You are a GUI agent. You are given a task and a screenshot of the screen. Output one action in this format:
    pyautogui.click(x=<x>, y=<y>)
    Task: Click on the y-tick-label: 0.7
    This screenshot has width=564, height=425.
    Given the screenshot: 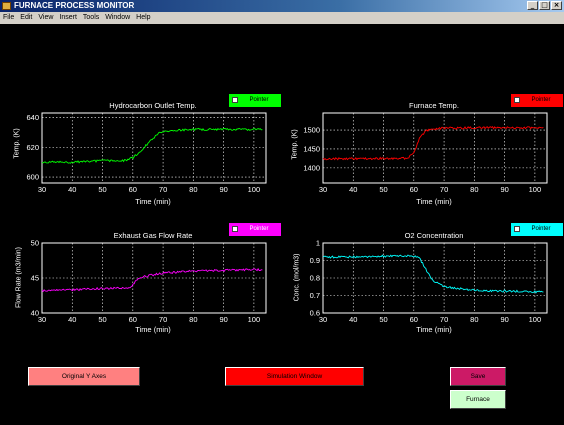 What is the action you would take?
    pyautogui.click(x=315, y=295)
    